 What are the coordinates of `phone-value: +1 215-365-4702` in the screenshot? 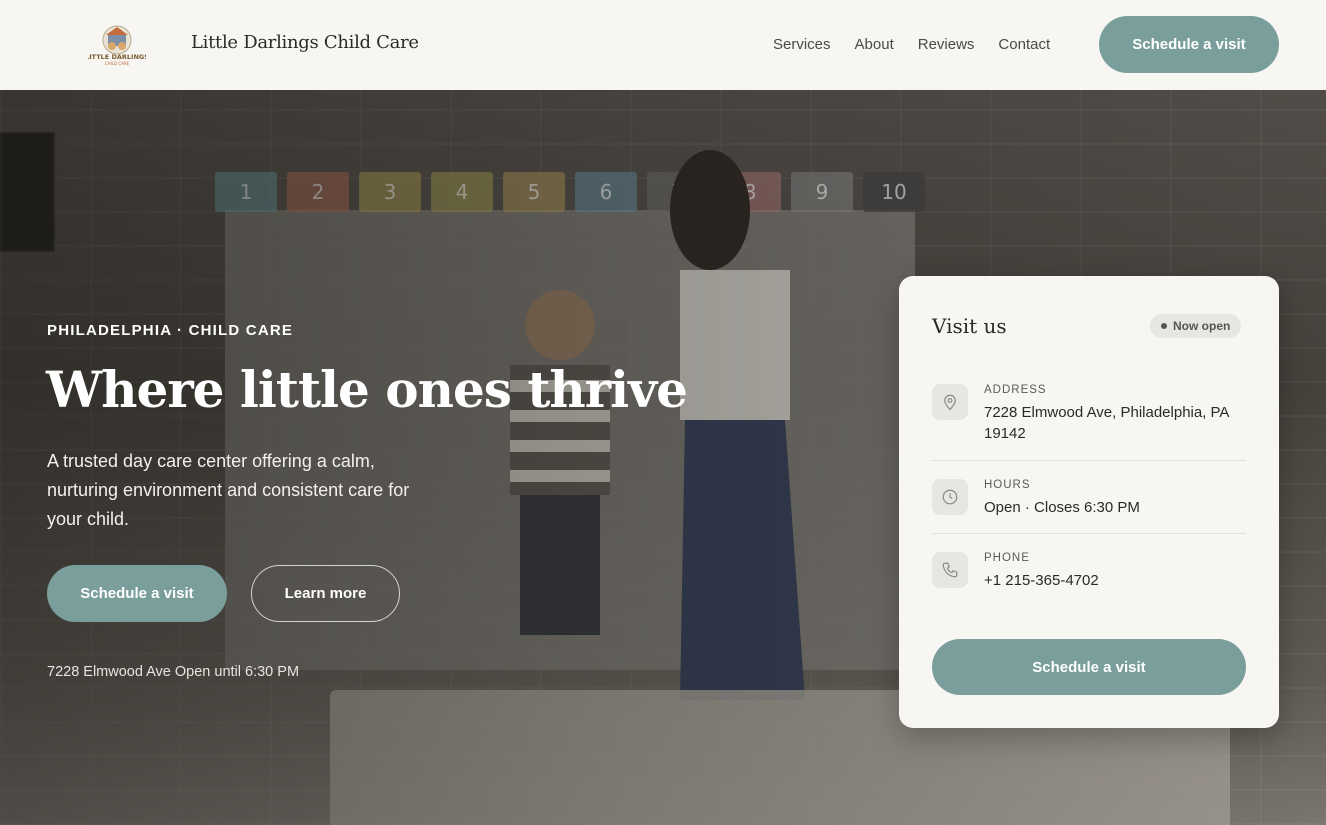 It's located at (1115, 580).